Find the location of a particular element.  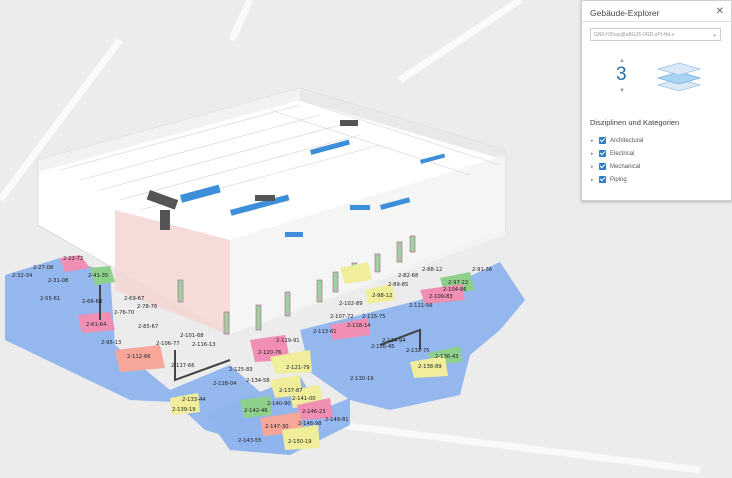

room-label: 2-88-12 is located at coordinates (432, 270).